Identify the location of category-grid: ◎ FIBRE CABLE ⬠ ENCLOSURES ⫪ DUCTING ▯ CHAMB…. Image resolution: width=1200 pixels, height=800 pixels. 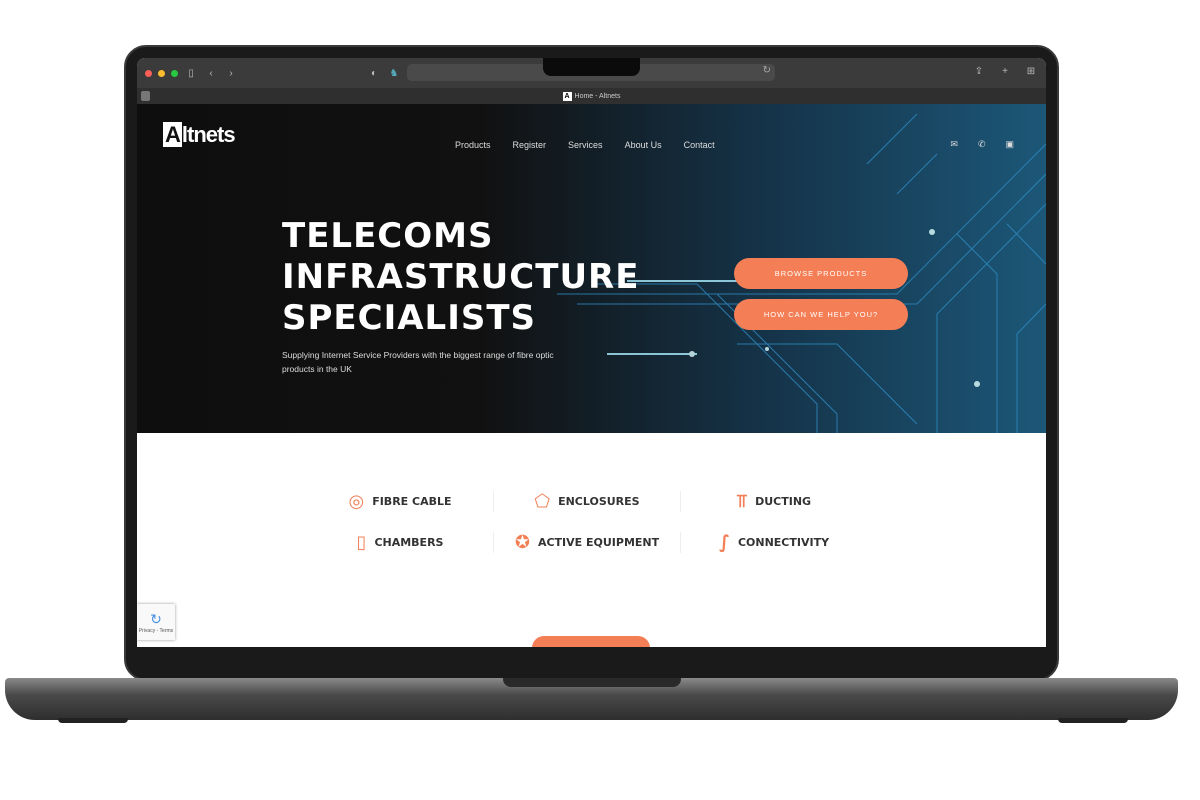
(587, 522).